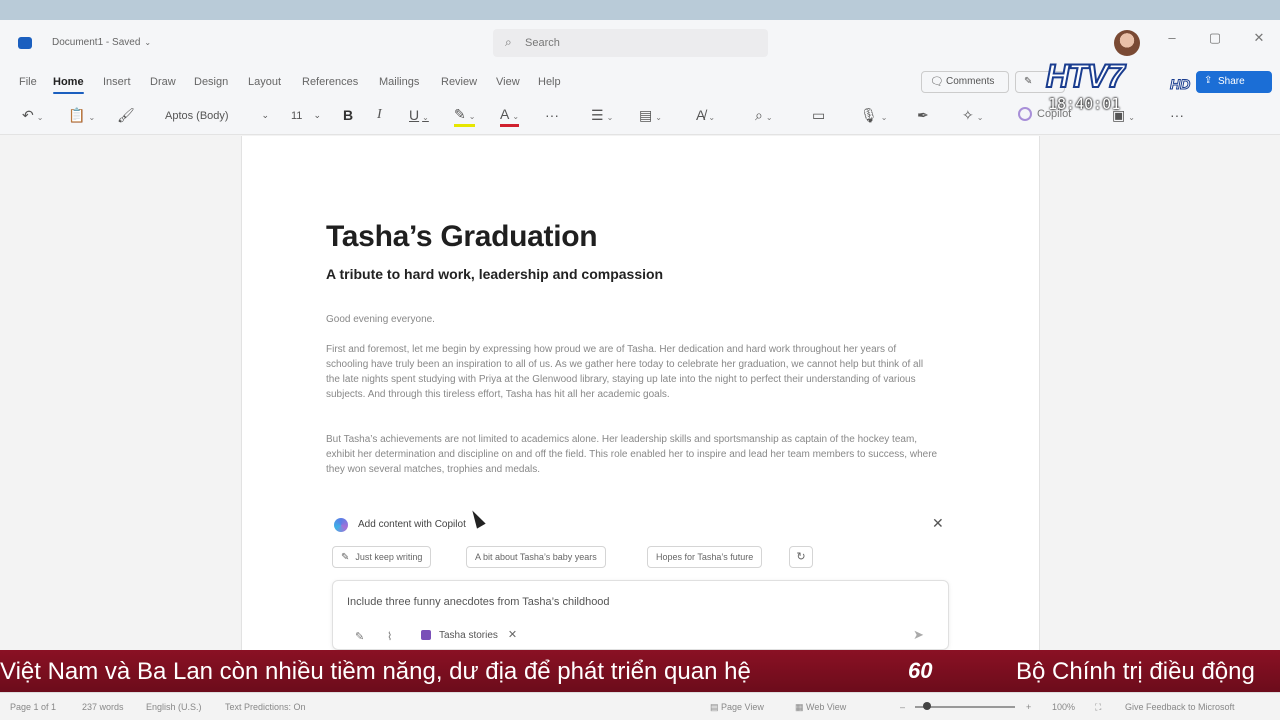 This screenshot has width=1280, height=720. What do you see at coordinates (462, 236) in the screenshot?
I see `document-heading: Tasha’s Graduation` at bounding box center [462, 236].